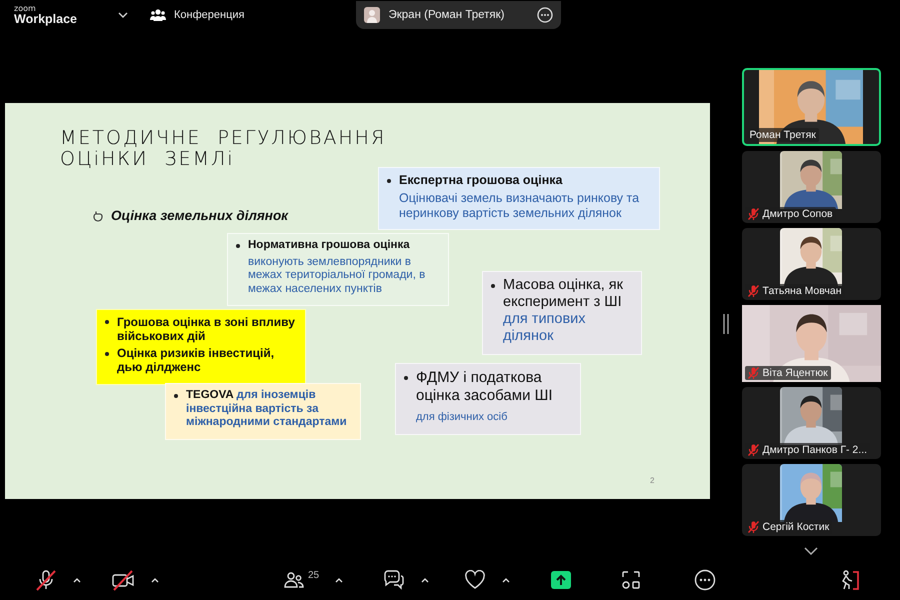  What do you see at coordinates (725, 324) in the screenshot?
I see `resize-handle-icon` at bounding box center [725, 324].